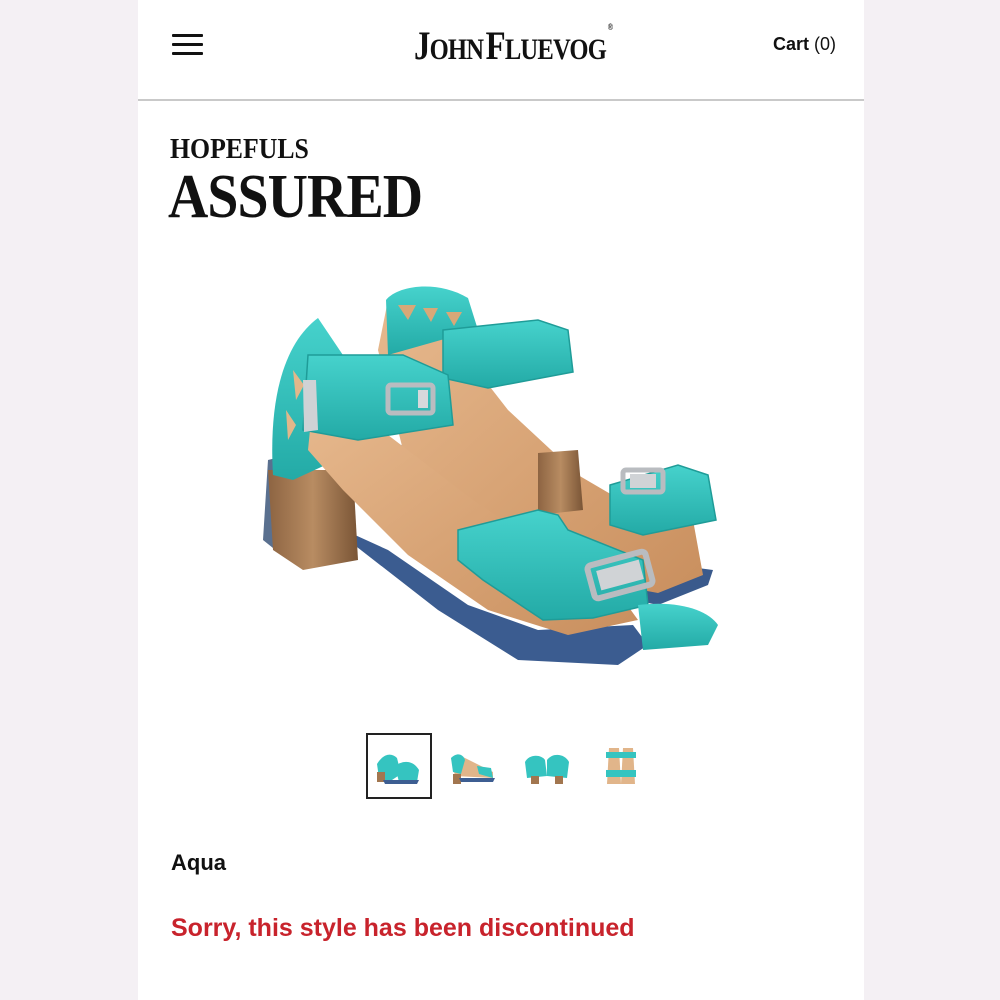 The width and height of the screenshot is (1000, 1000). I want to click on thumbnail-strip, so click(510, 767).